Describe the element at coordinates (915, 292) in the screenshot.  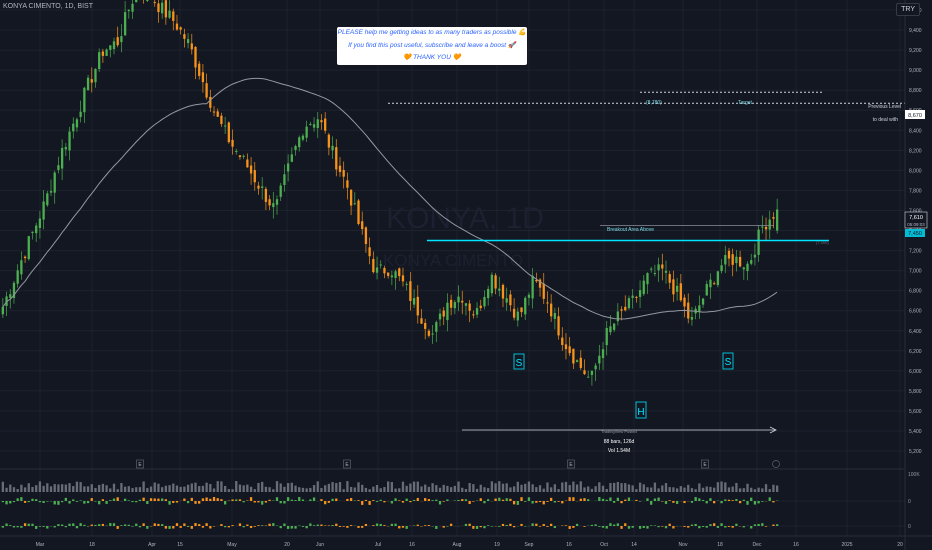
I see `y-tick-label: 6,800` at that location.